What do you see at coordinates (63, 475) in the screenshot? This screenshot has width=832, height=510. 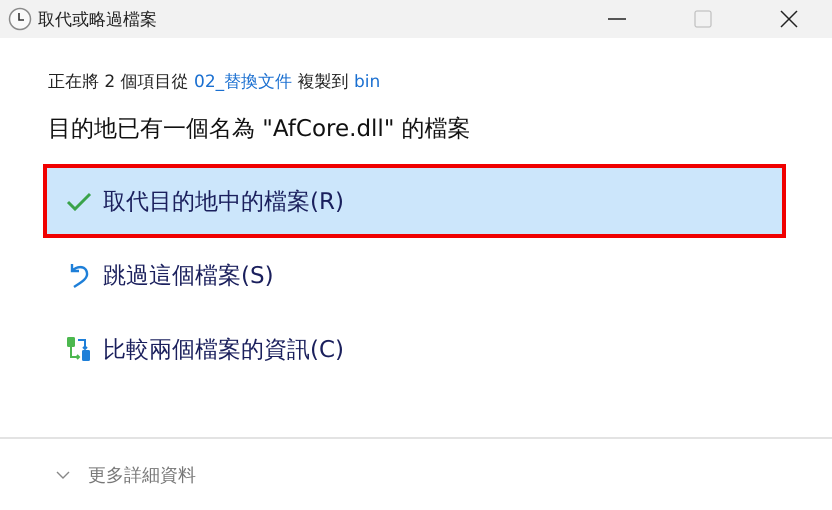 I see `chevron-icon` at bounding box center [63, 475].